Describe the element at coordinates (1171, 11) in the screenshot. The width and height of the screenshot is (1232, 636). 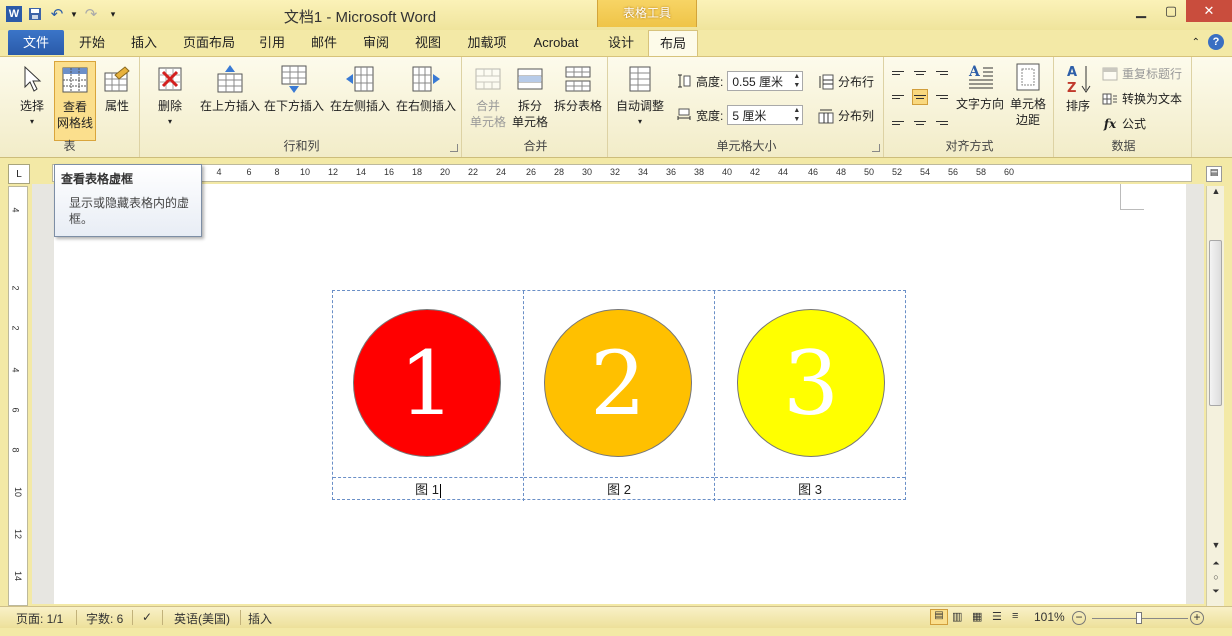
I see `maximize-icon: ▢` at that location.